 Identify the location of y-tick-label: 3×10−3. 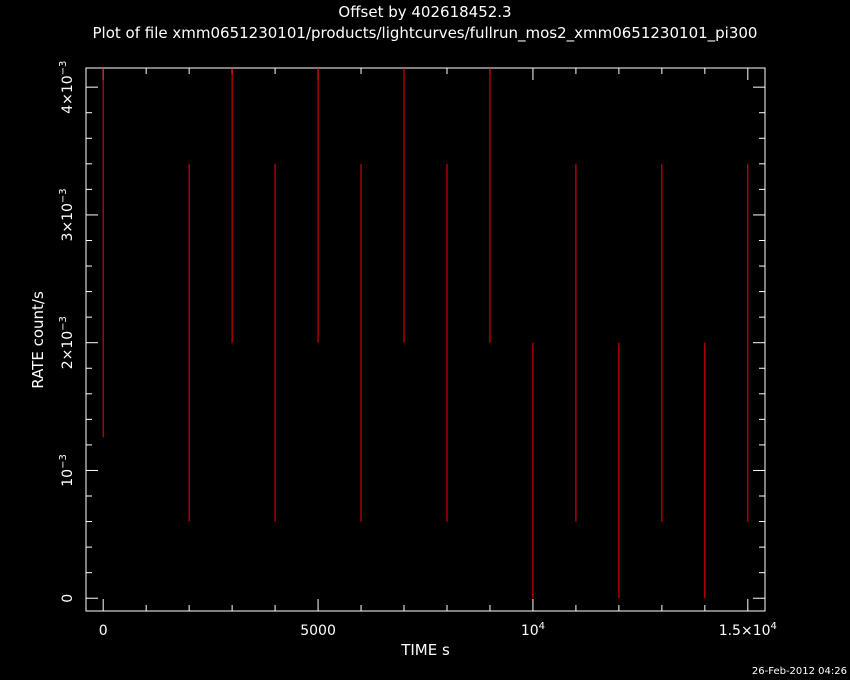
(67, 214).